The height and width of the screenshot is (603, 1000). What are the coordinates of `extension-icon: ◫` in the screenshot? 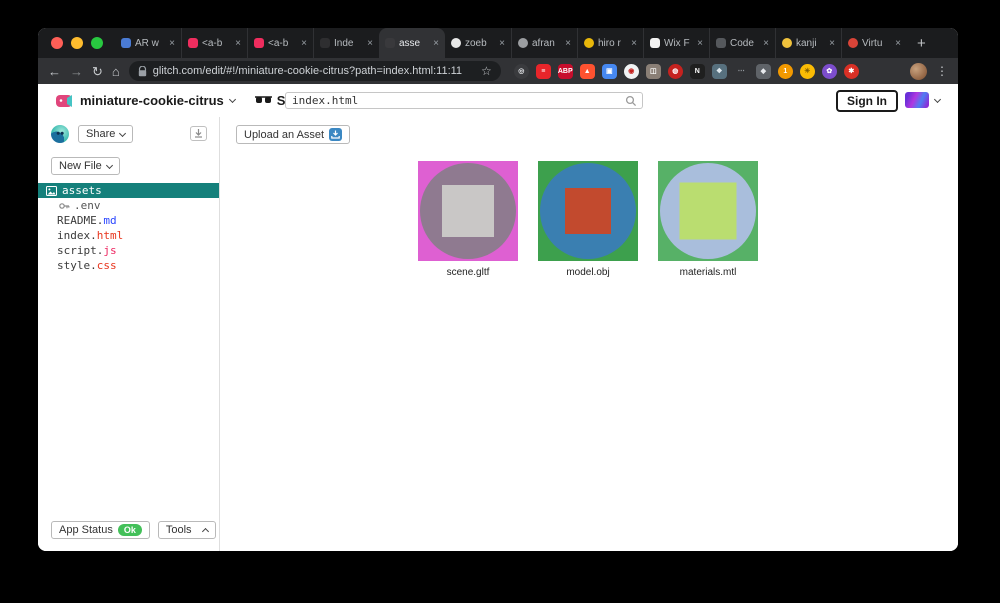 It's located at (653, 71).